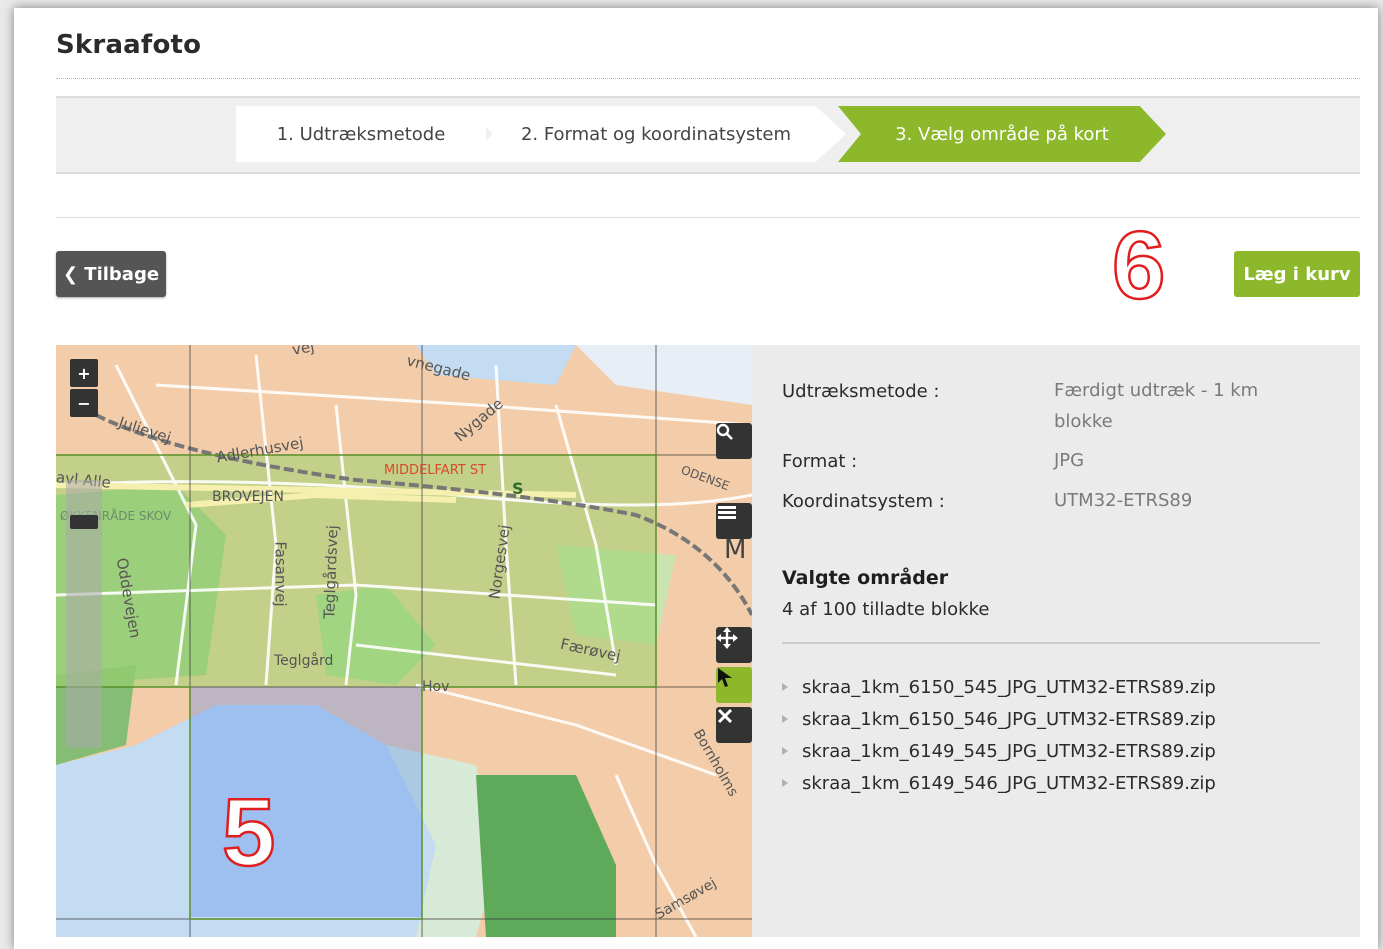 Image resolution: width=1383 pixels, height=949 pixels. I want to click on file-name: skraa_1km_6150_545_JPG_UTM32-ETRS89.zip, so click(1009, 687).